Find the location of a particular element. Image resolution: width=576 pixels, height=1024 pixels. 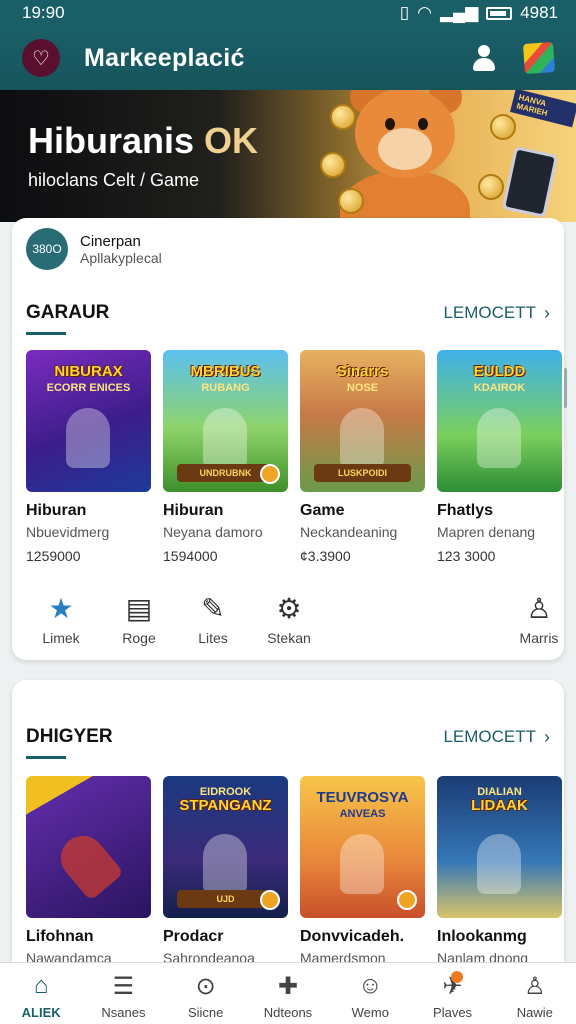

banner-title: Hiburanis OK is located at coordinates (143, 140).